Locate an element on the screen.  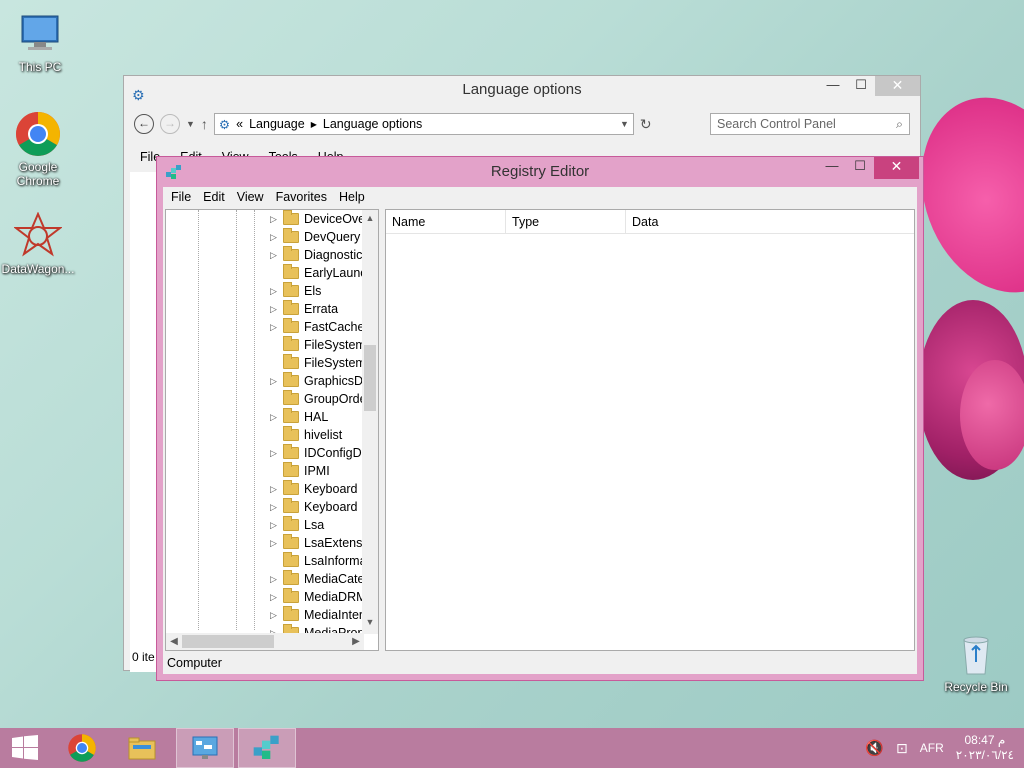
address-bar: ⚙ « Language ▶ Language options ▼ is located at coordinates (423, 124).